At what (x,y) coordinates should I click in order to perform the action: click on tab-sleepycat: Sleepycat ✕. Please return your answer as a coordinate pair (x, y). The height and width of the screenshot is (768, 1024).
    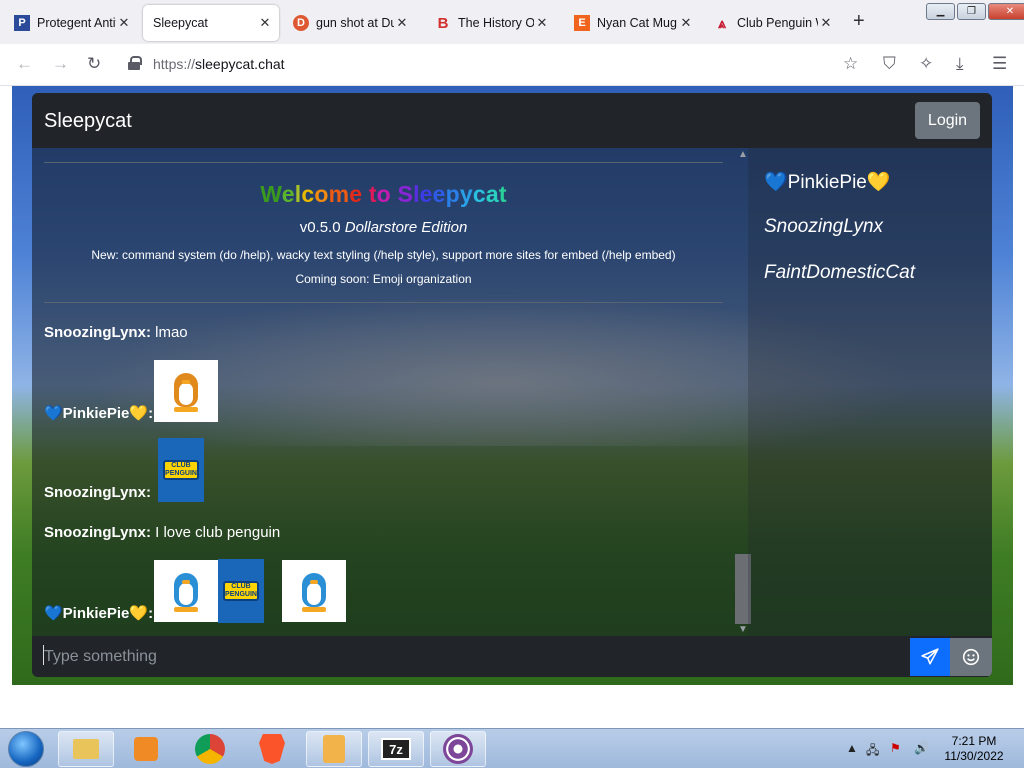
    Looking at the image, I should click on (211, 23).